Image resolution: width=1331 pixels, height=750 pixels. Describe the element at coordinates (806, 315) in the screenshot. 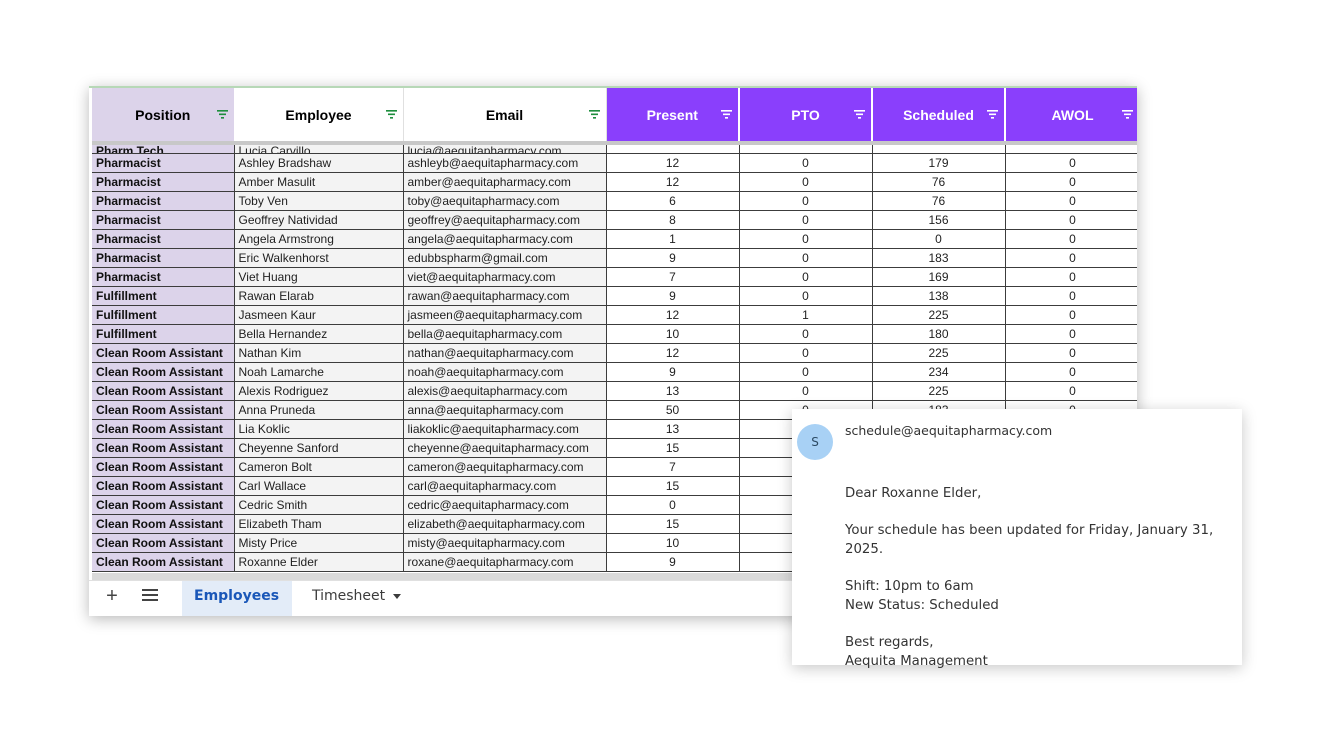

I see `cell-pto: 1` at that location.